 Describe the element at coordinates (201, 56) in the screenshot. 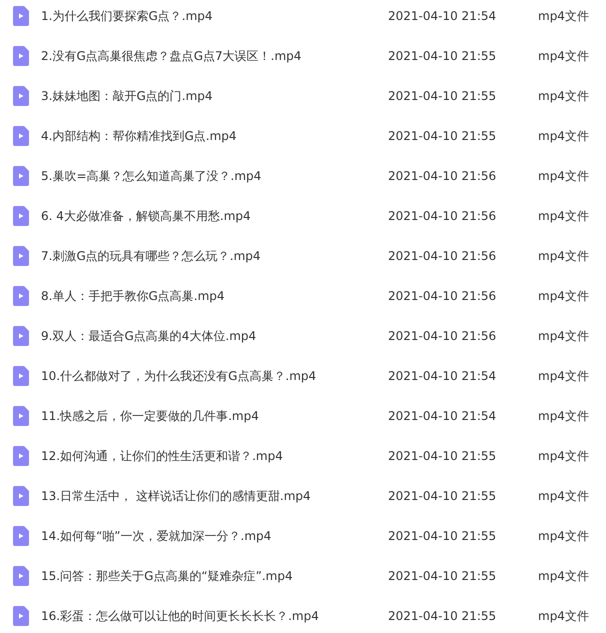

I see `file-name: 2.没有G点高巢很焦虑？盘点G点7大误区！.mp4` at that location.